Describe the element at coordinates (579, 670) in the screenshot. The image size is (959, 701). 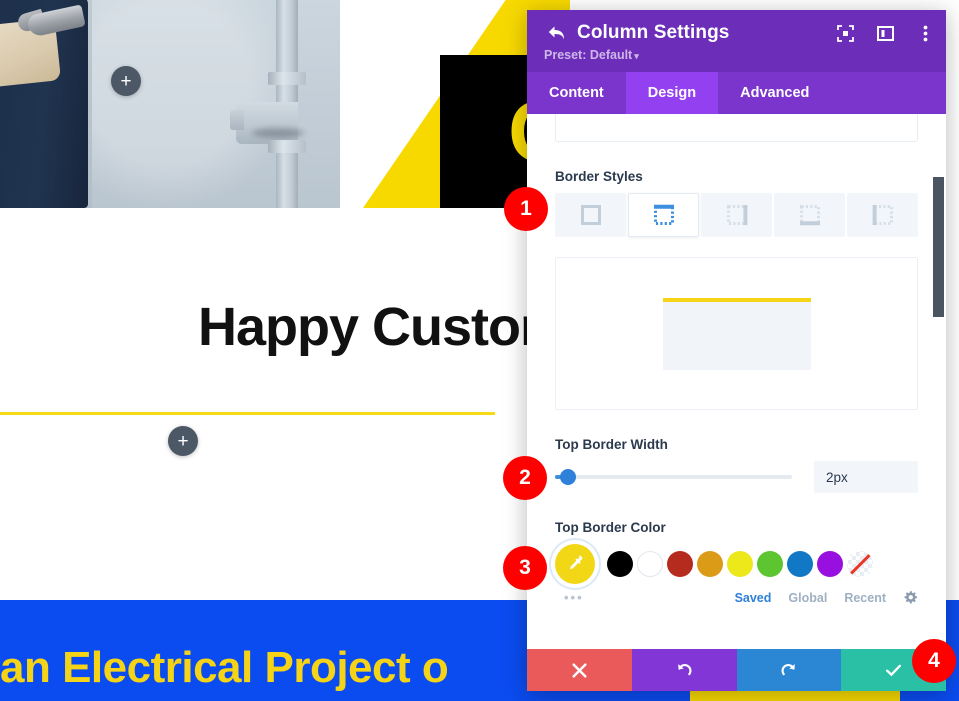
I see `cancel-button` at that location.